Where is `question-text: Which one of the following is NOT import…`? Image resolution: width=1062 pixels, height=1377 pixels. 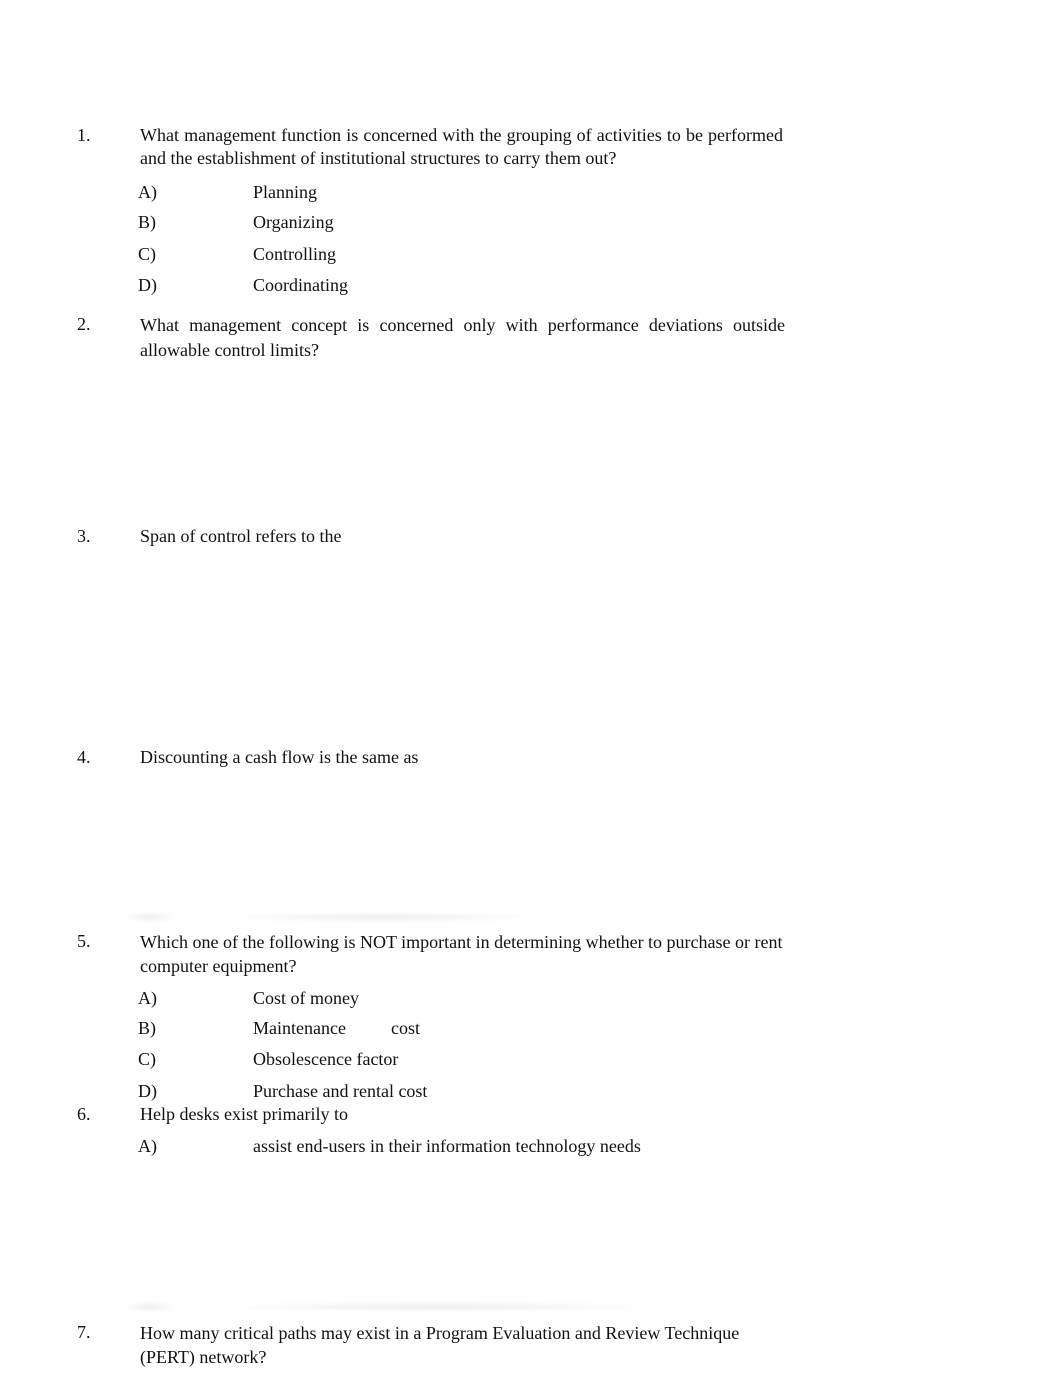
question-text: Which one of the following is NOT import… is located at coordinates (461, 954).